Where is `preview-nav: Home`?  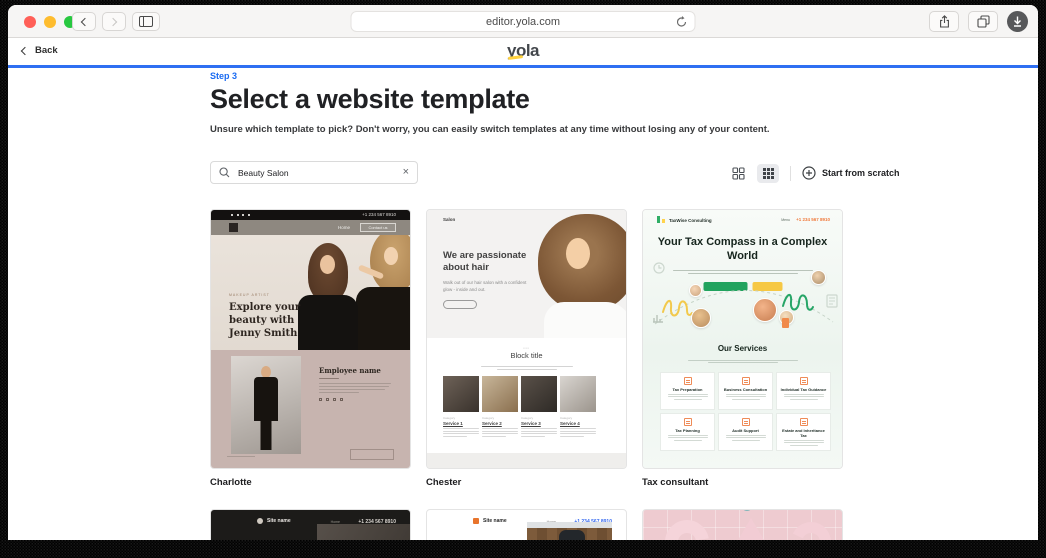 preview-nav: Home is located at coordinates (343, 227).